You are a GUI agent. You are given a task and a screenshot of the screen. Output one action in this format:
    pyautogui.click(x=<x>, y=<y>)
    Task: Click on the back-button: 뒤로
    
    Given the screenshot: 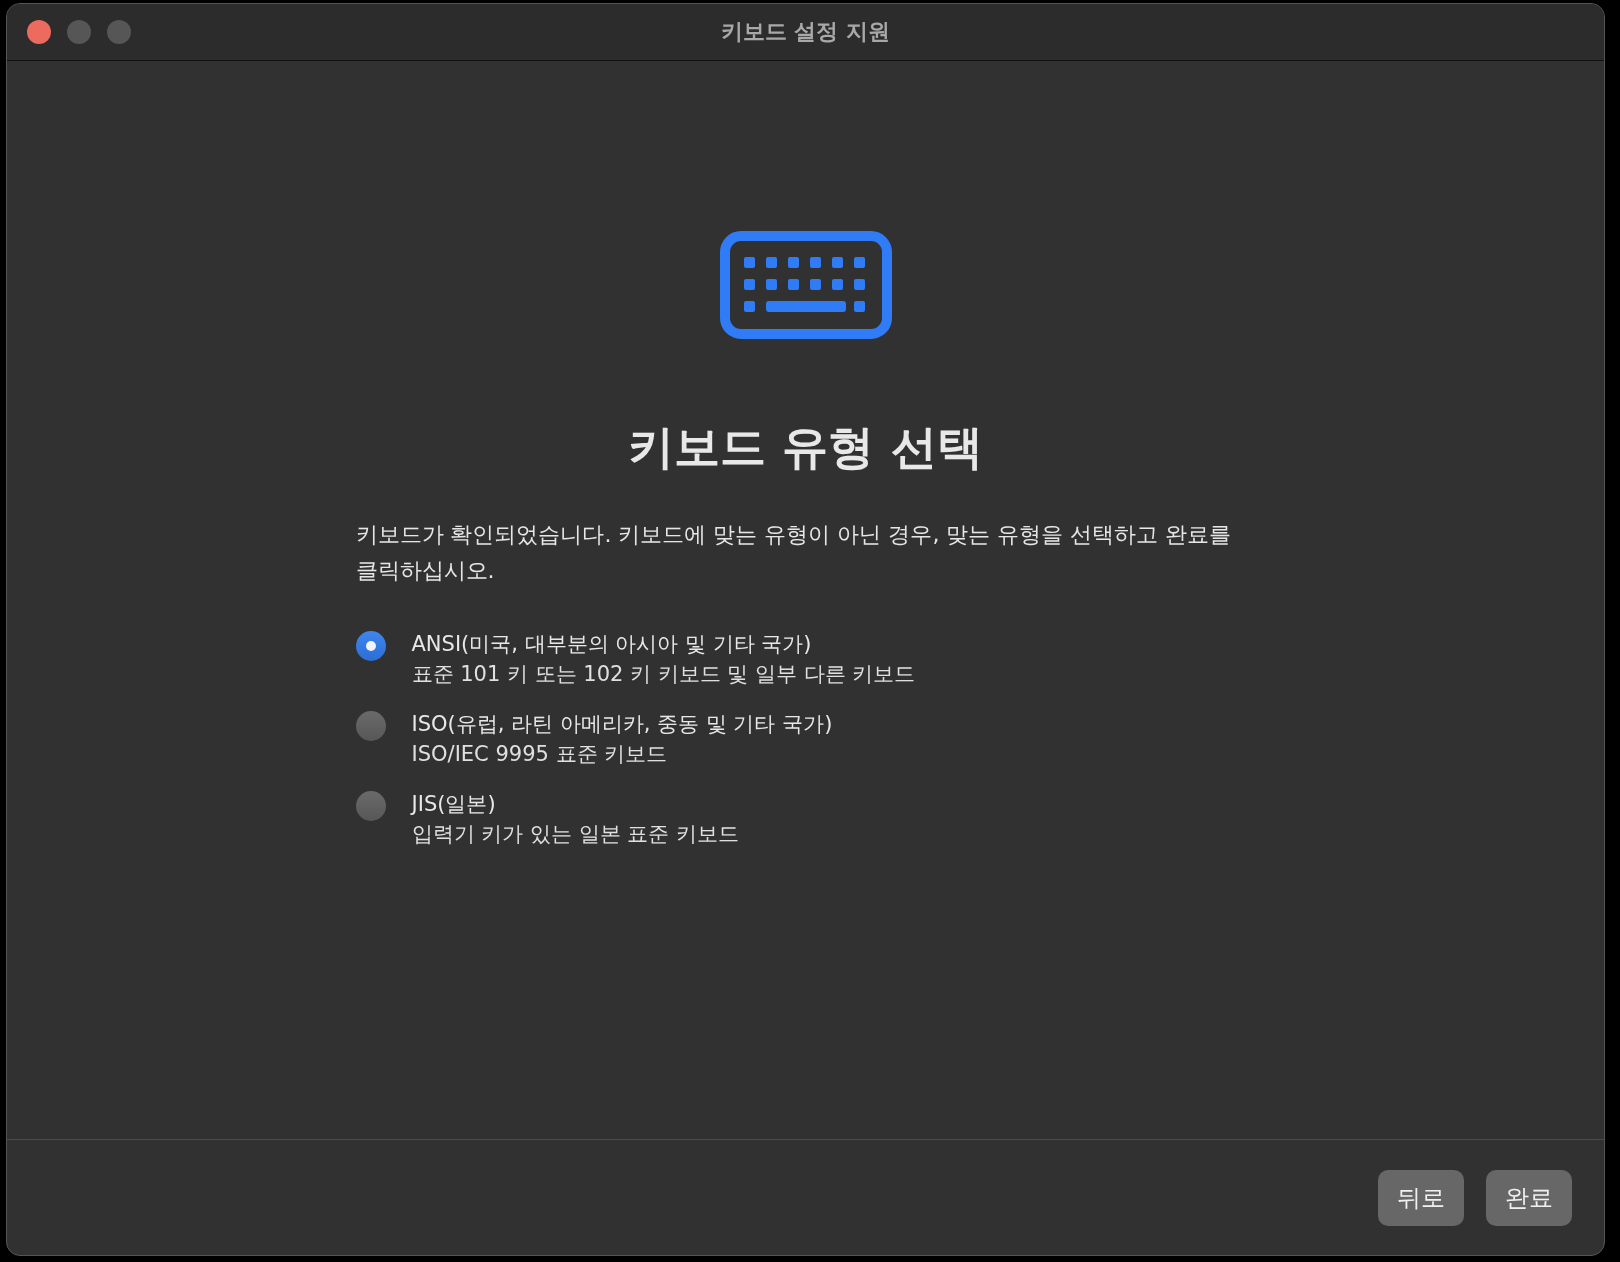 What is the action you would take?
    pyautogui.click(x=1421, y=1197)
    